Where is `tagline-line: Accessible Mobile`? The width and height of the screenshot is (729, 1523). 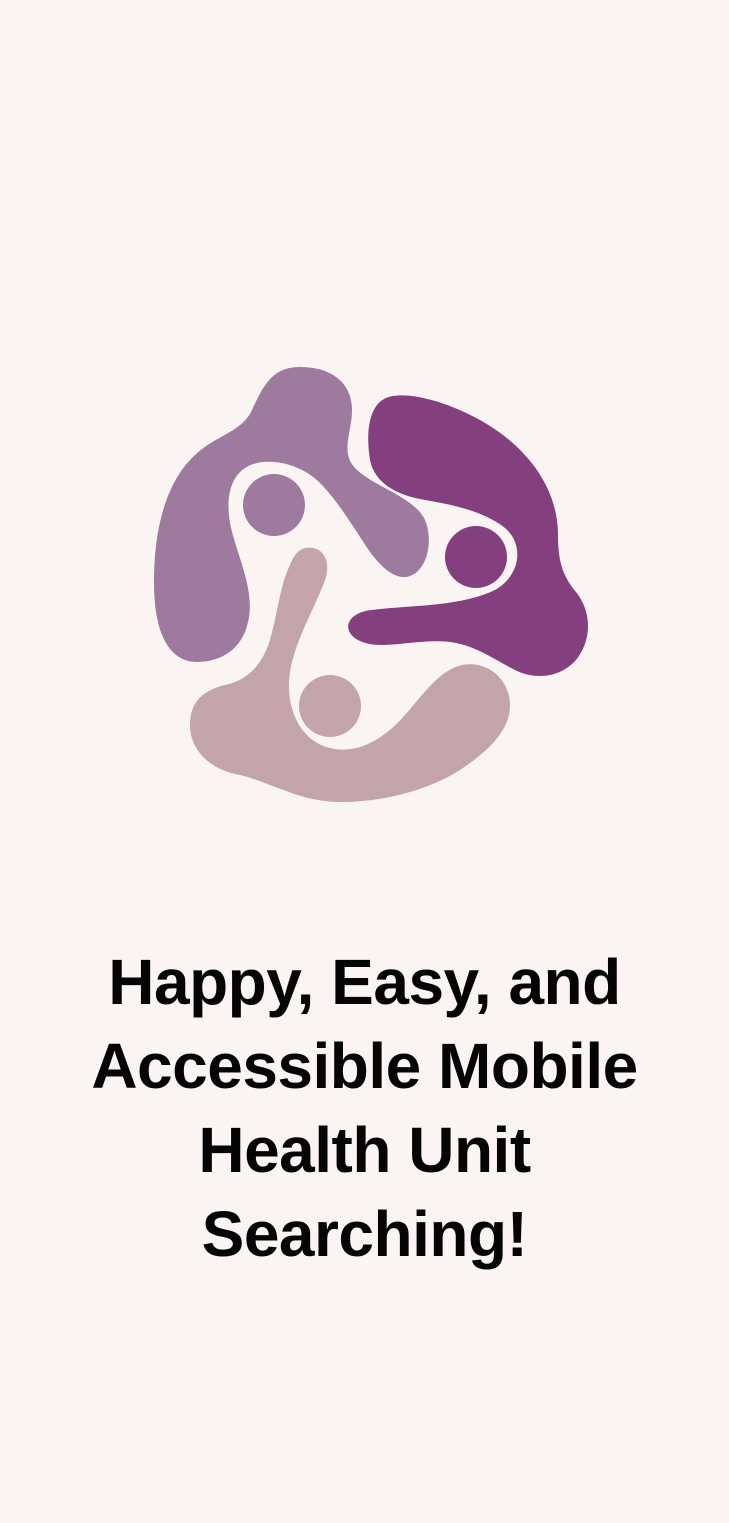 tagline-line: Accessible Mobile is located at coordinates (364, 1066).